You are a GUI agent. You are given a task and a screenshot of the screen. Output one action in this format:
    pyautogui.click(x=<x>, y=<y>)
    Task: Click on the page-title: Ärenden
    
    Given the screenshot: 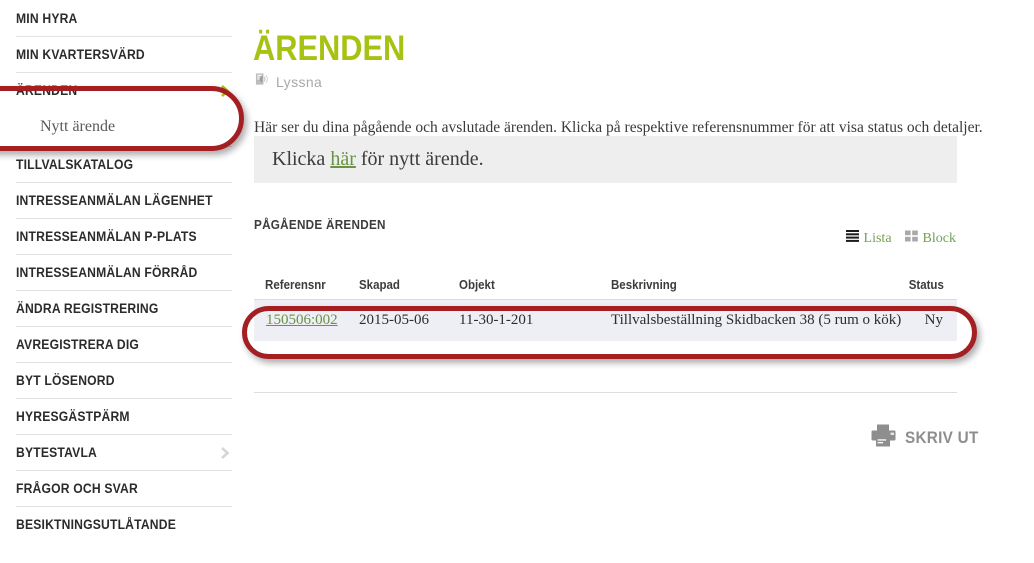 What is the action you would take?
    pyautogui.click(x=329, y=49)
    